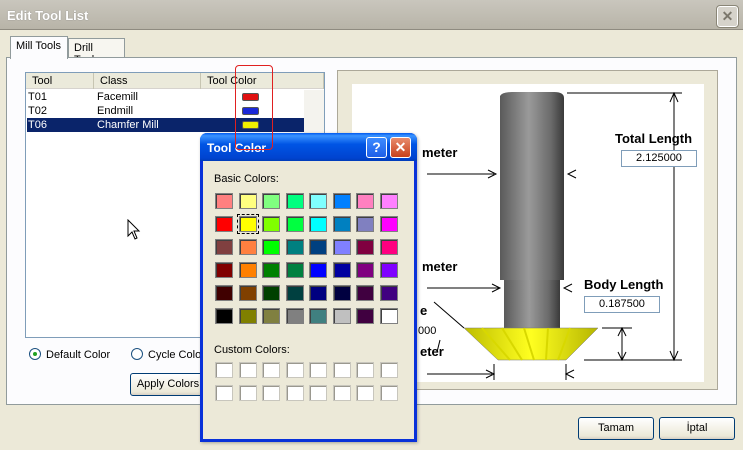  I want to click on cancel-button: İptal, so click(697, 428).